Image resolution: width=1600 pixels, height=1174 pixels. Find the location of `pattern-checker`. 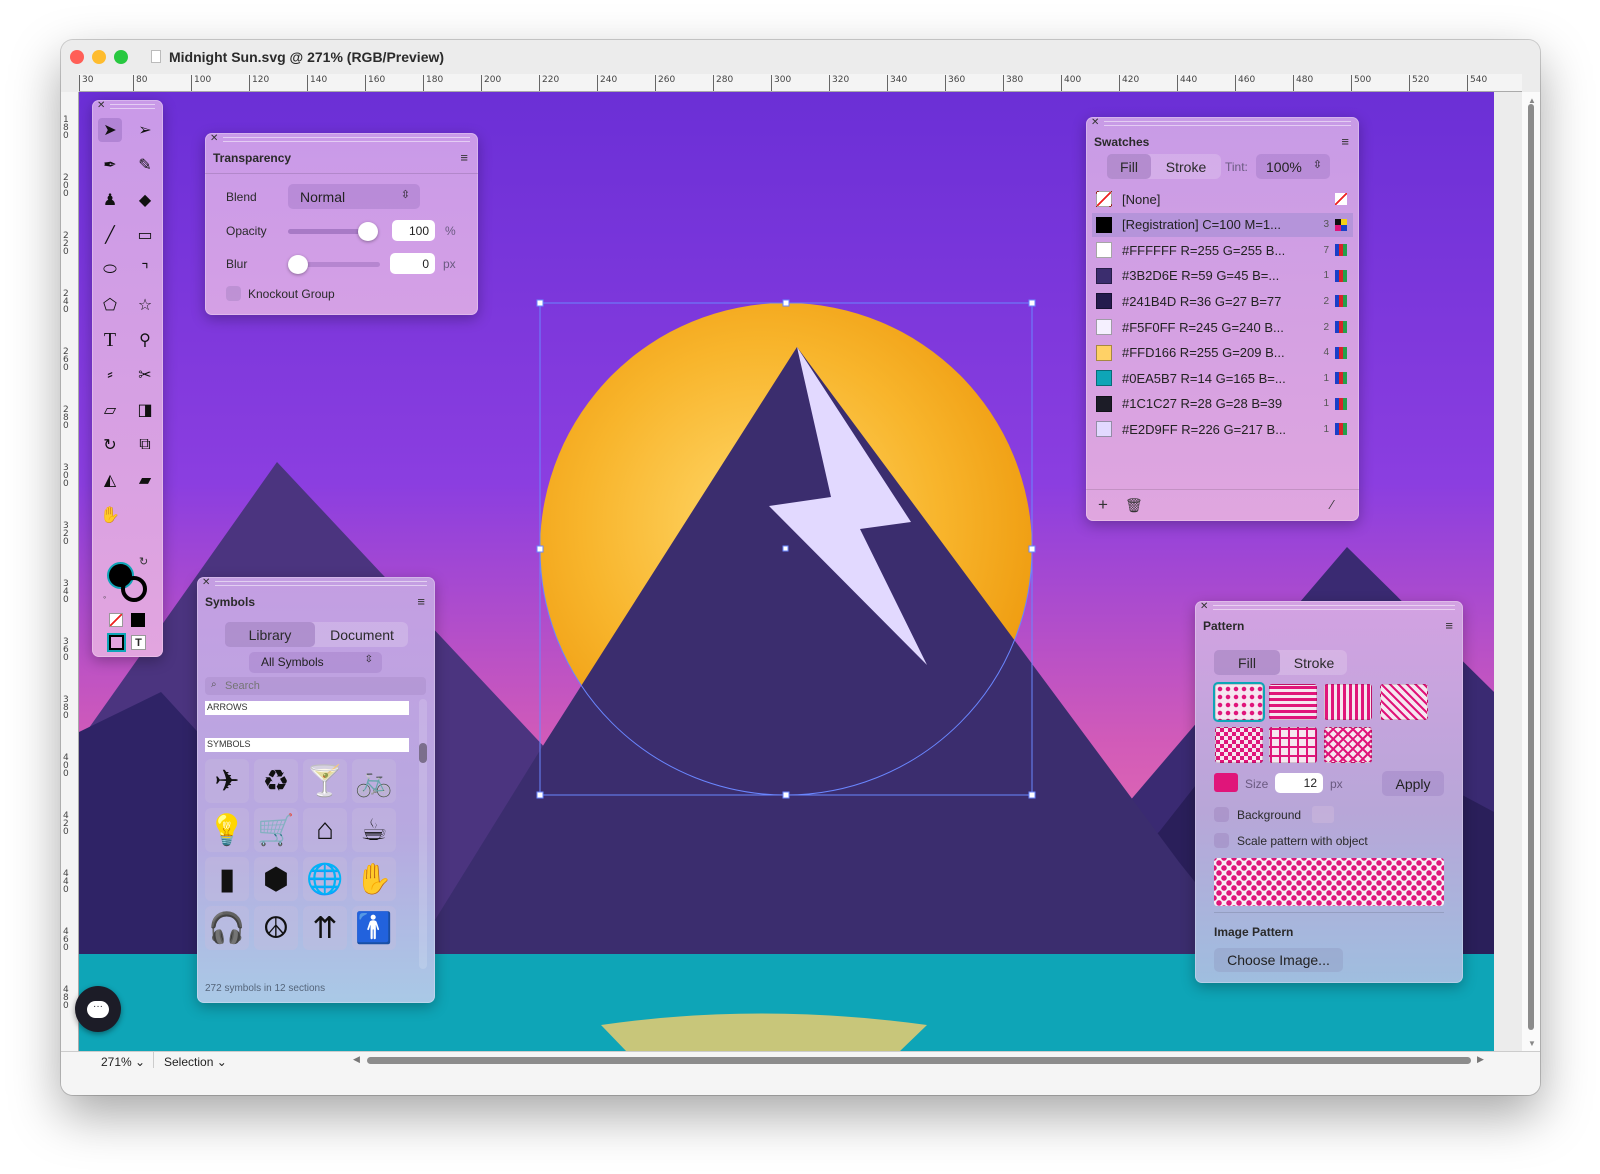

pattern-checker is located at coordinates (1239, 745).